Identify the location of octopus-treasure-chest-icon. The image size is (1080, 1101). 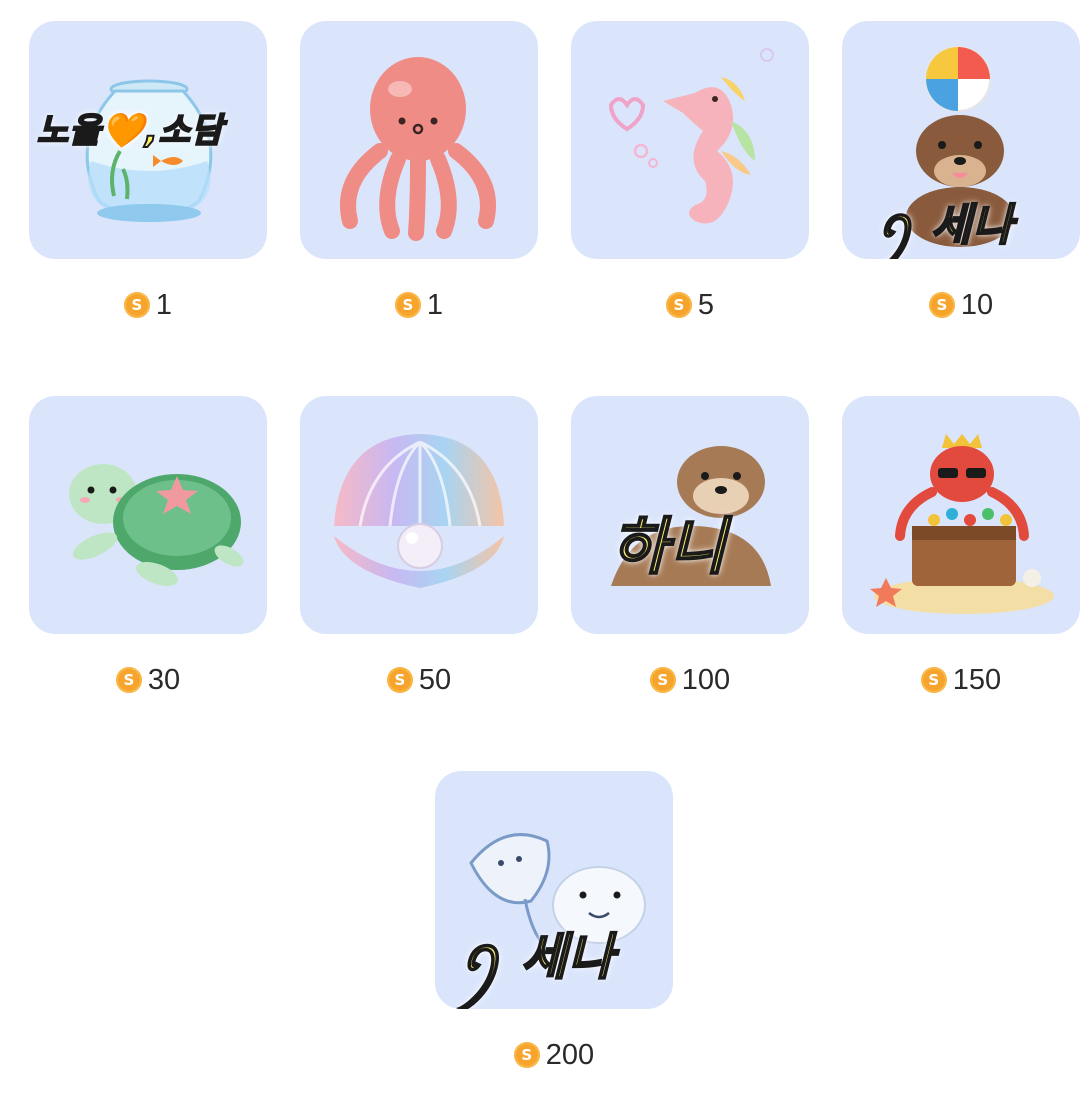
(962, 524).